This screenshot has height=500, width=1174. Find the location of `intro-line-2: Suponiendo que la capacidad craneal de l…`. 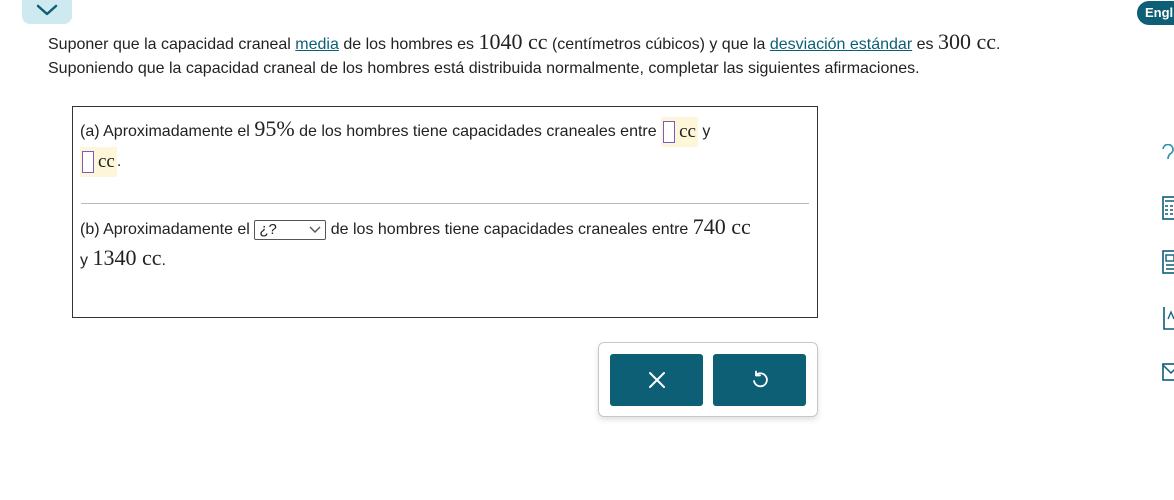

intro-line-2: Suponiendo que la capacidad craneal de l… is located at coordinates (484, 68).